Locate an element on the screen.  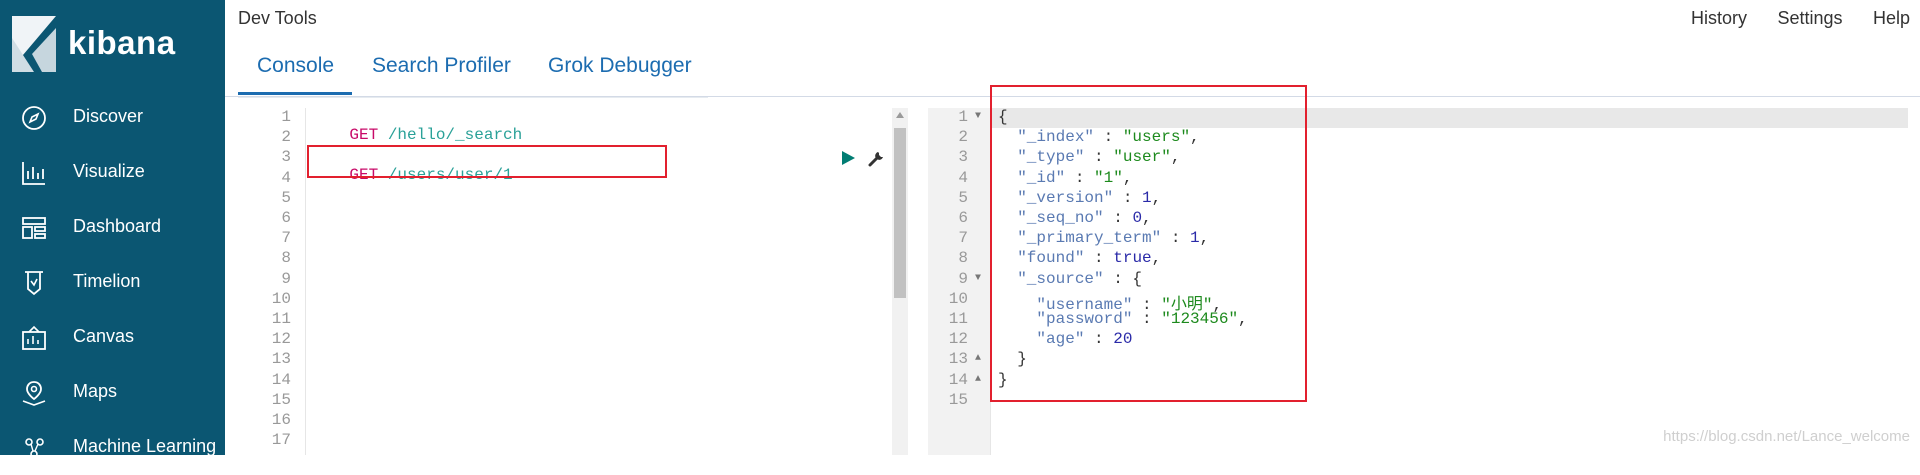
tab-grok-debugger: Grok Debugger is located at coordinates (620, 66).